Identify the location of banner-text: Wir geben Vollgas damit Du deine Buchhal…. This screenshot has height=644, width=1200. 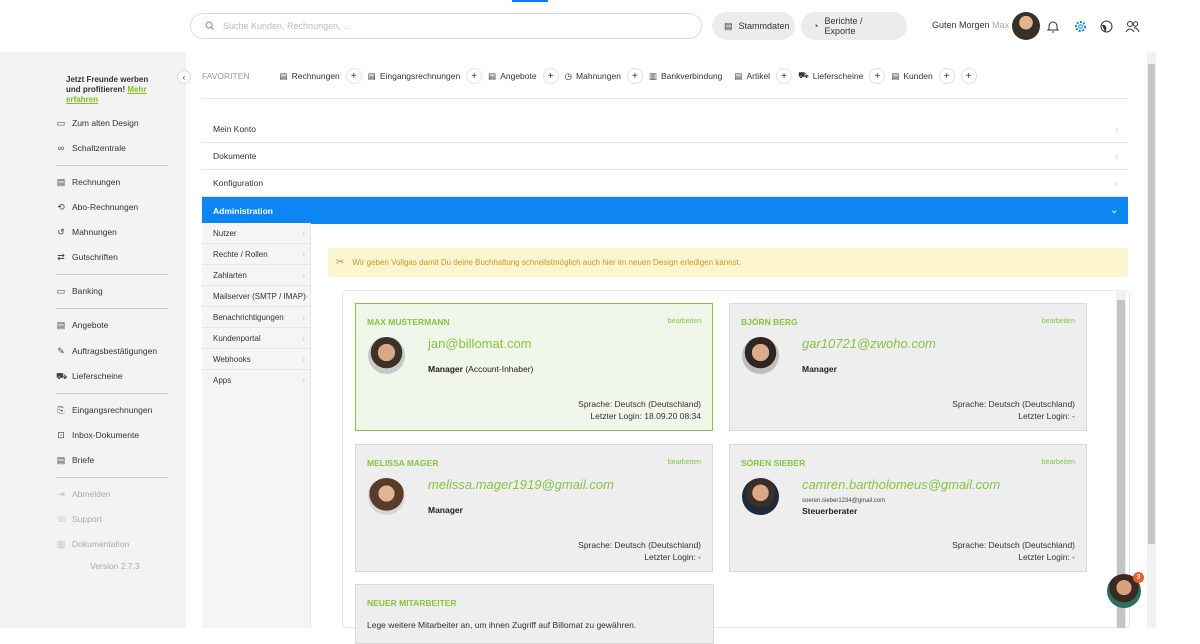
(547, 262).